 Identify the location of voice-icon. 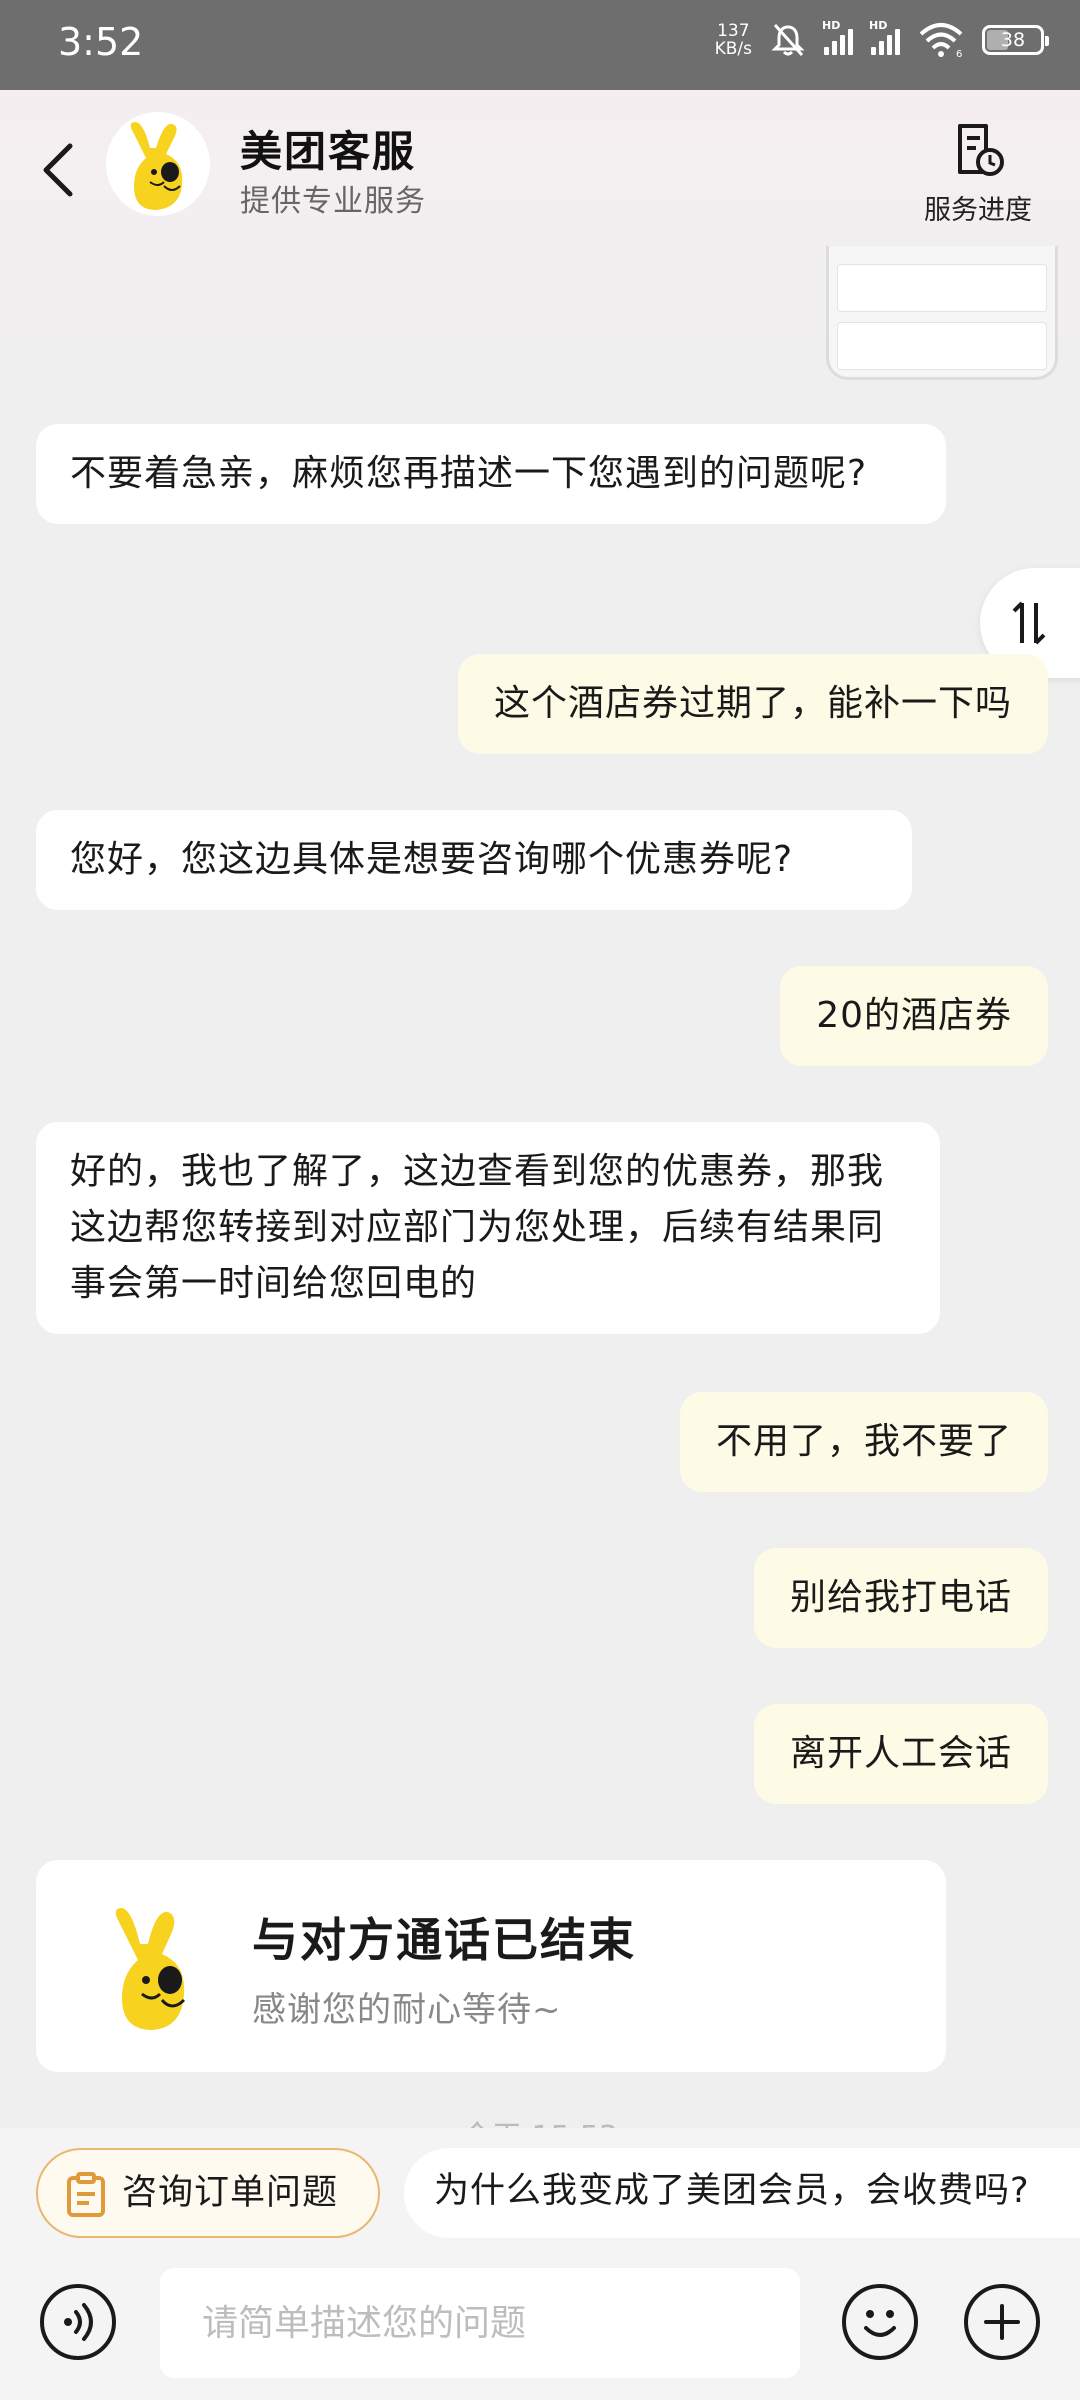
(78, 2322).